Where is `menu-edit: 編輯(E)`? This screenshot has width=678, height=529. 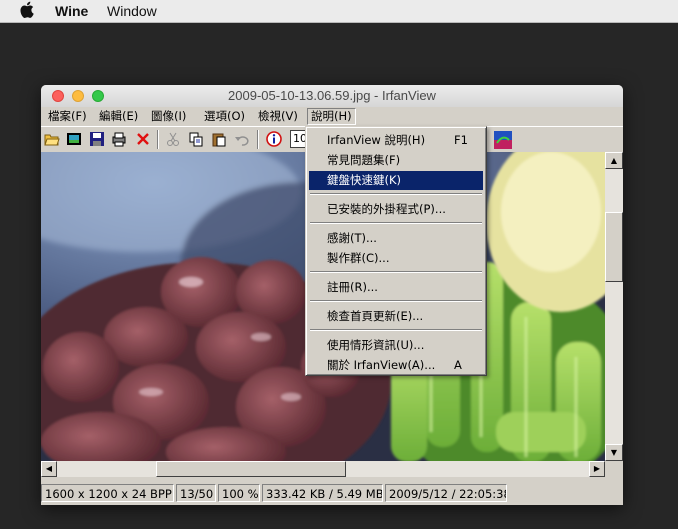 menu-edit: 編輯(E) is located at coordinates (118, 116).